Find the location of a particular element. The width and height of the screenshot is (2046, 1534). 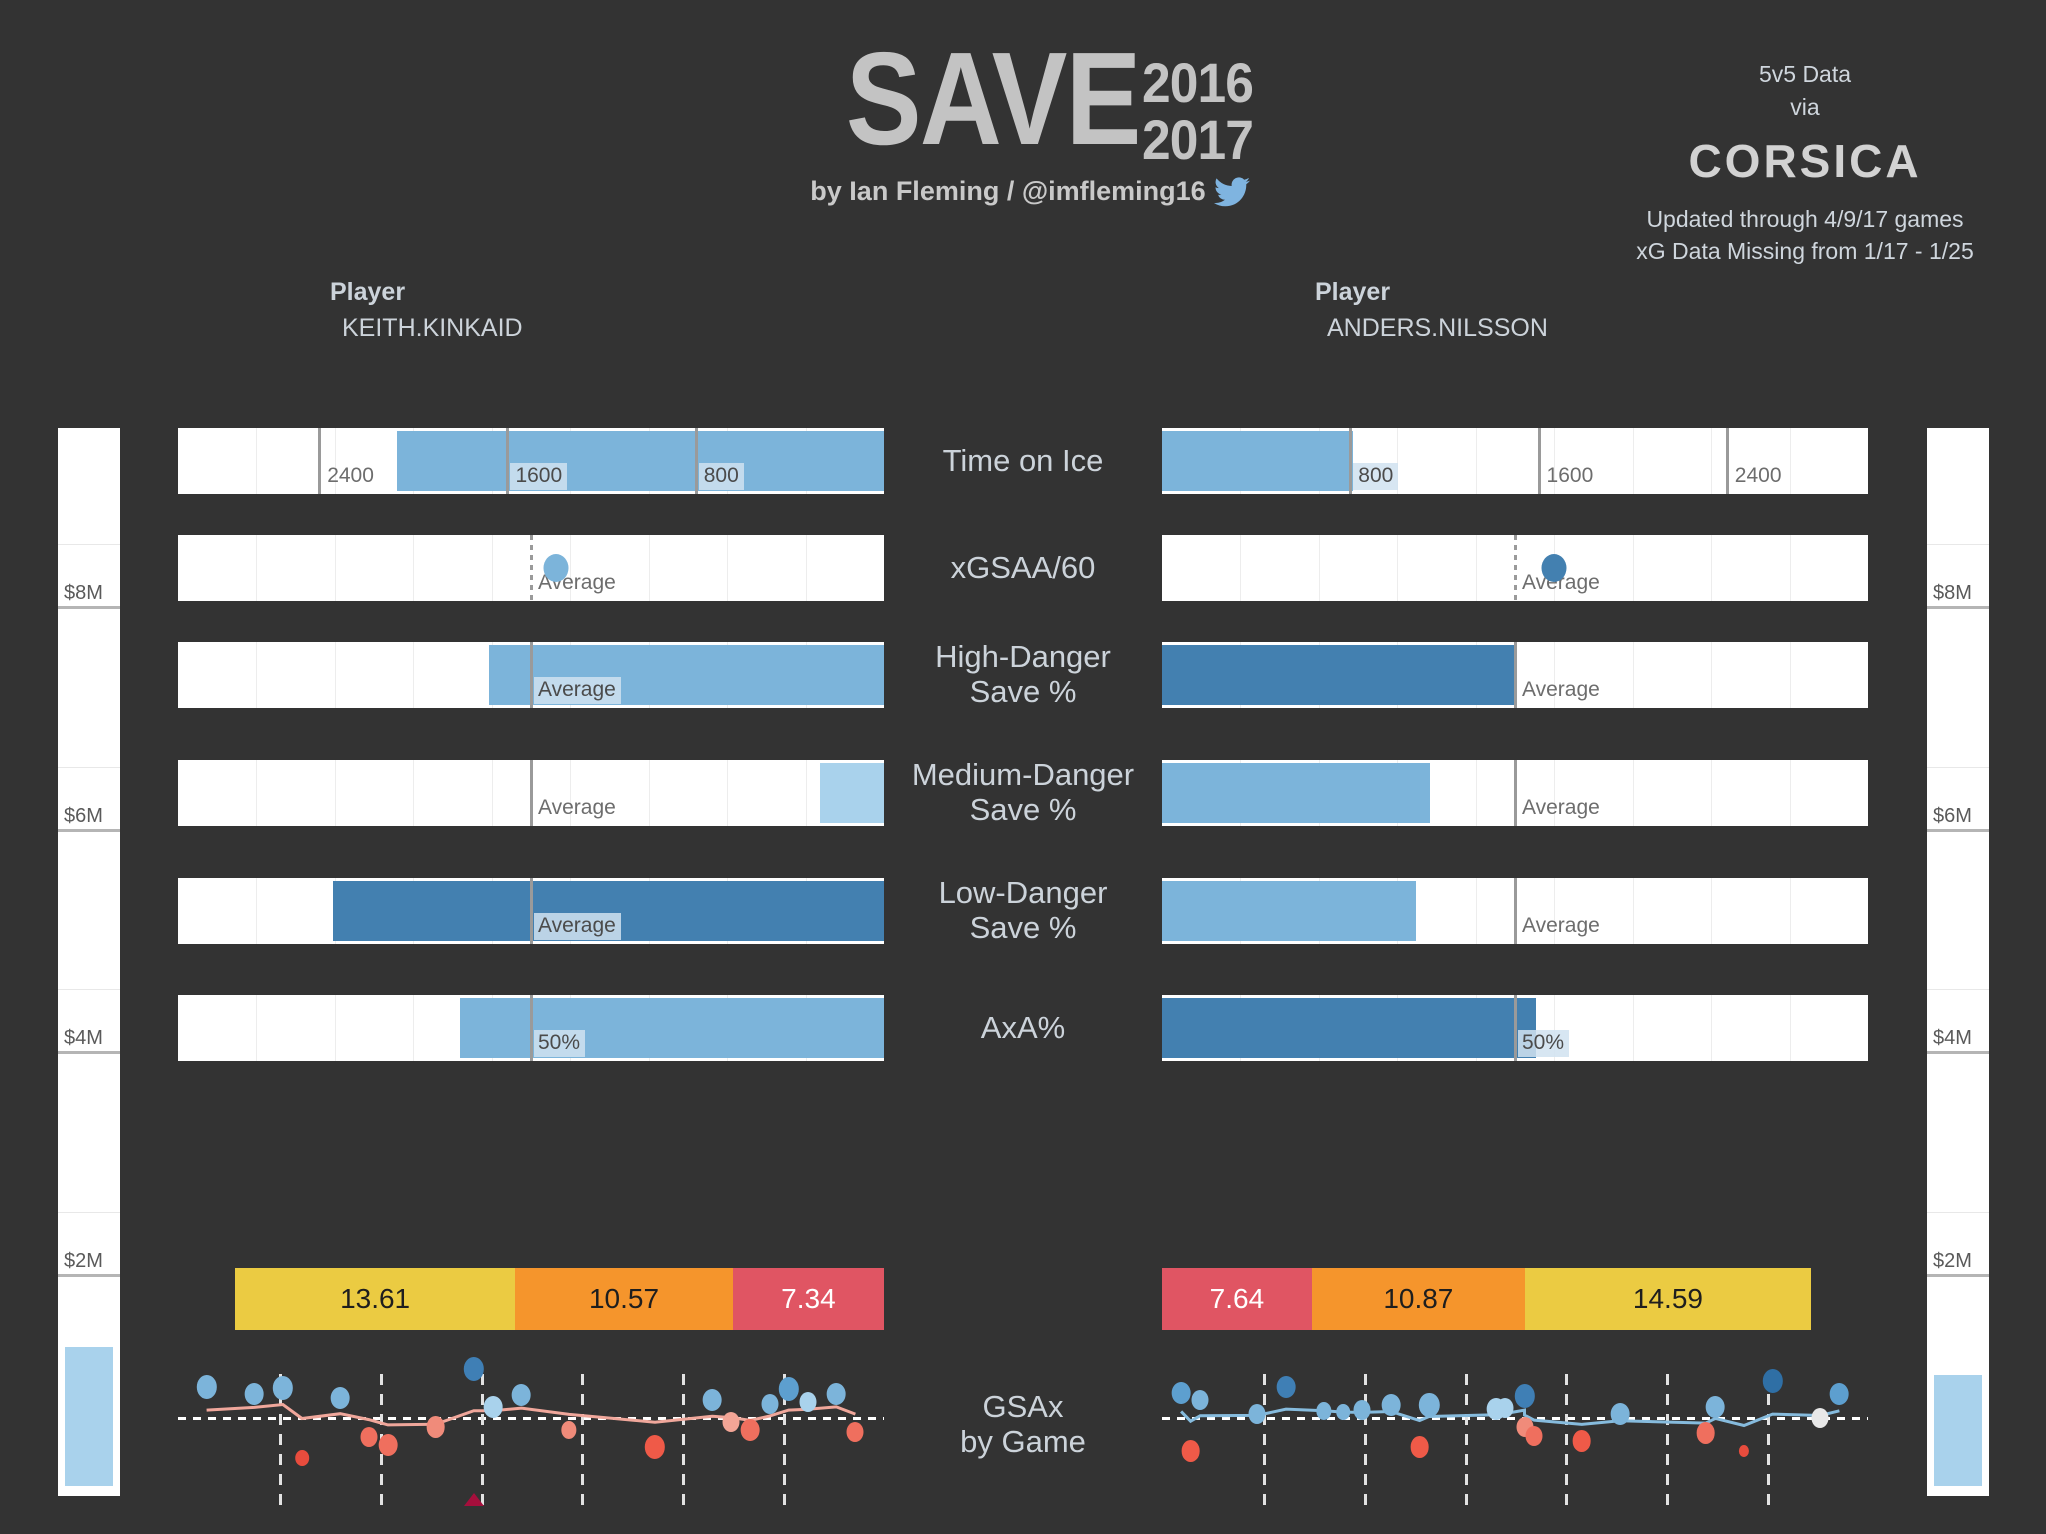

row-label-gsax: GSAx by Game is located at coordinates (1023, 1425).